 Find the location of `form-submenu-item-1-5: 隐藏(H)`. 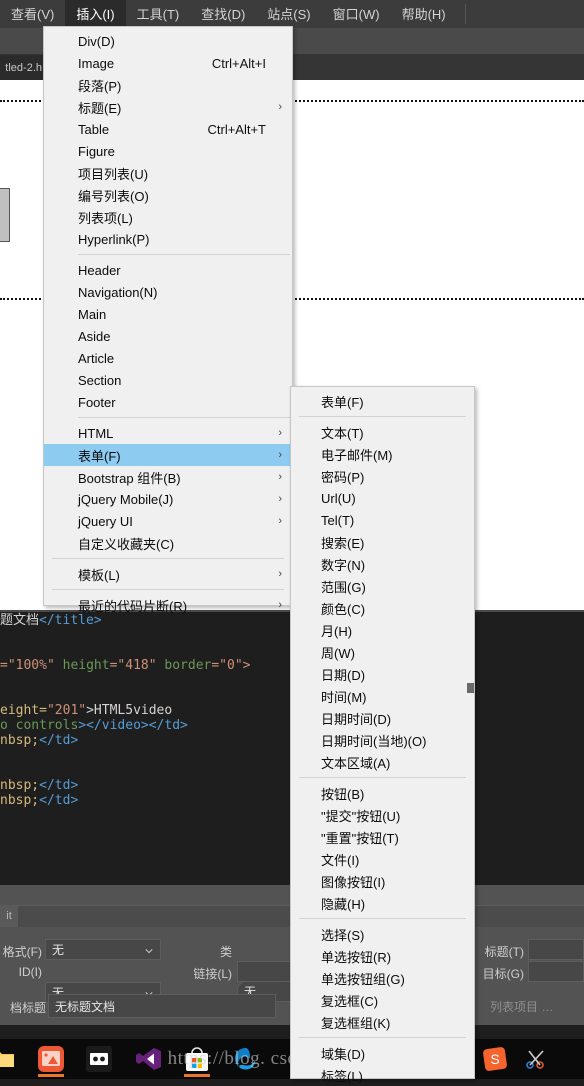

form-submenu-item-1-5: 隐藏(H) is located at coordinates (382, 903).